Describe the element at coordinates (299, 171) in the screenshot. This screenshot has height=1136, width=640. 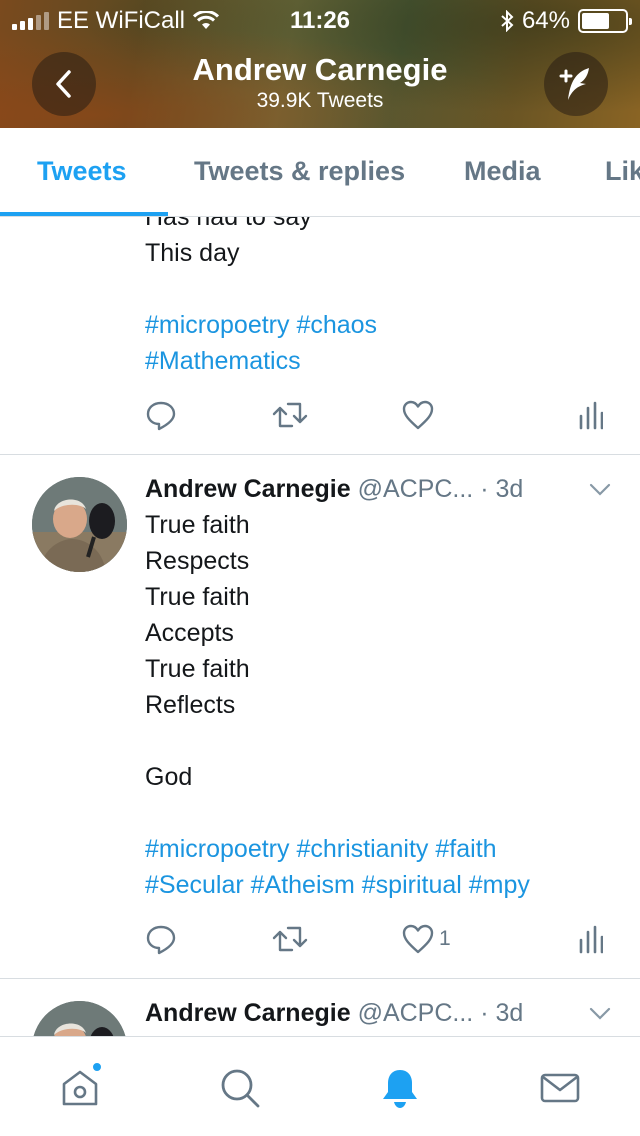
I see `tab-tweets-and-replies: Tweets & replies` at that location.